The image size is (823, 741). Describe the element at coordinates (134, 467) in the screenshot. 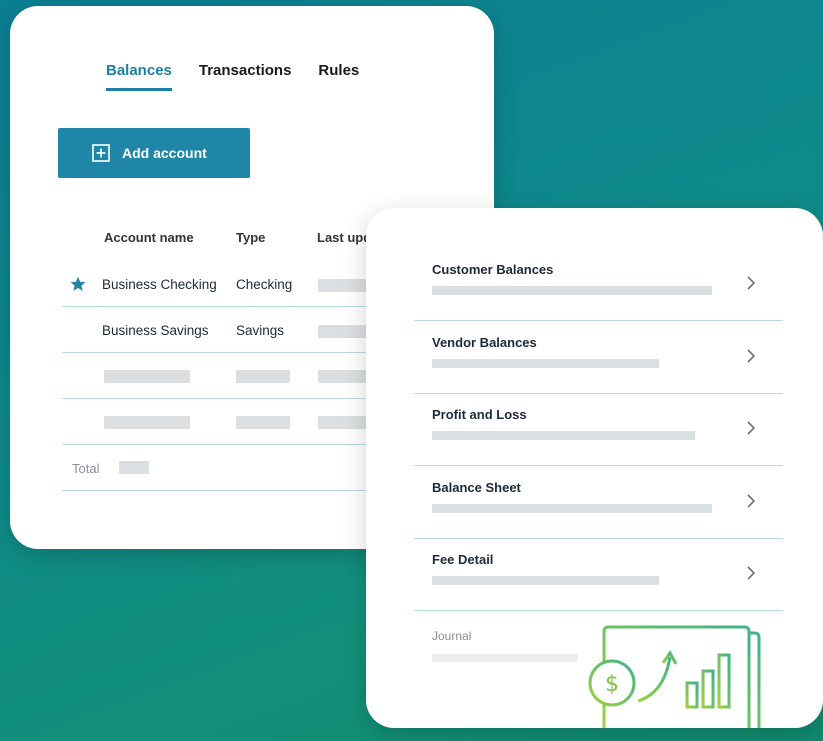

I see `total-placeholder` at that location.